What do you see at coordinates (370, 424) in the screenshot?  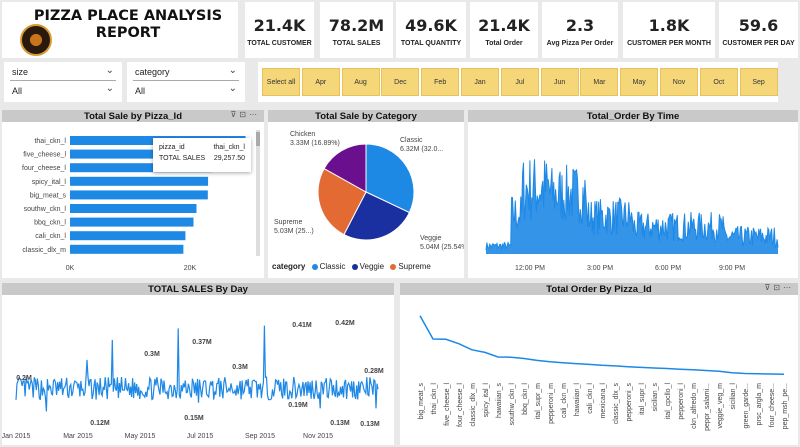 I see `data-label: 0.13M` at bounding box center [370, 424].